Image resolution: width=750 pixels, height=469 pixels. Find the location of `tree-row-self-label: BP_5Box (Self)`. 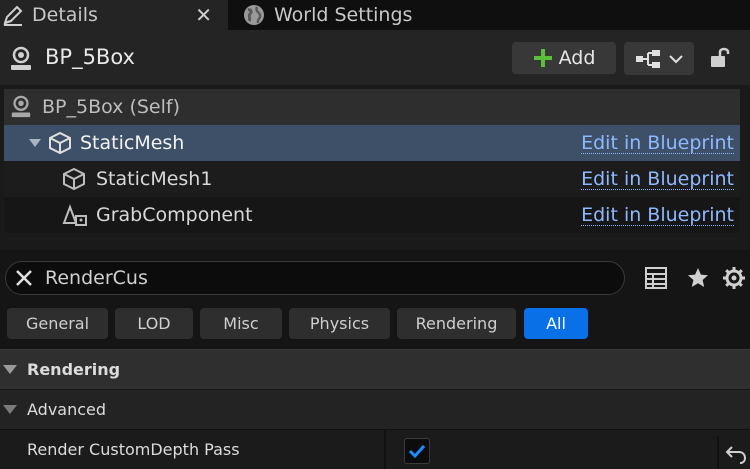

tree-row-self-label: BP_5Box (Self) is located at coordinates (111, 107).